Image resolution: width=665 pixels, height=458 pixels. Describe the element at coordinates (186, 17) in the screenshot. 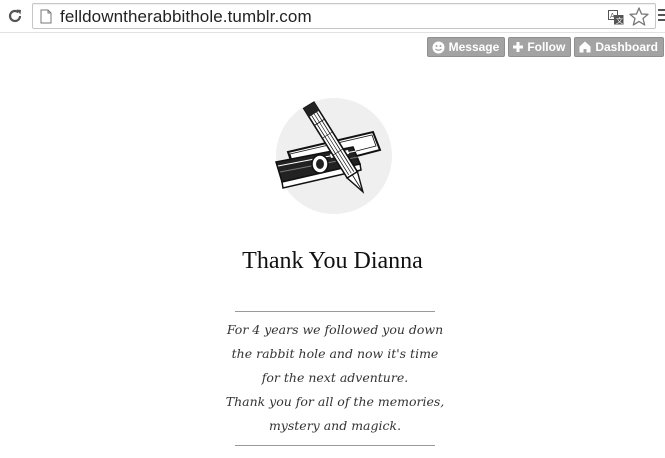

I see `url-text: felldowntherabbithole.tumblr.com` at that location.